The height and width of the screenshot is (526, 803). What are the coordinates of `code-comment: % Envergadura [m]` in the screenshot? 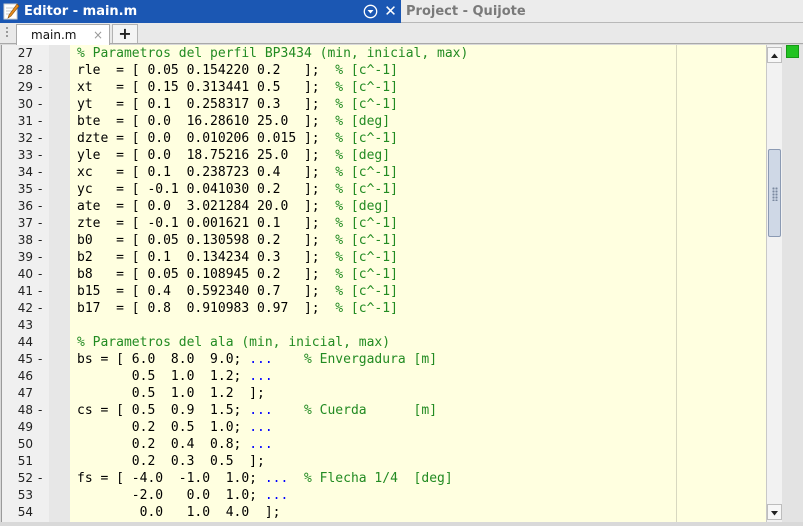 It's located at (355, 359).